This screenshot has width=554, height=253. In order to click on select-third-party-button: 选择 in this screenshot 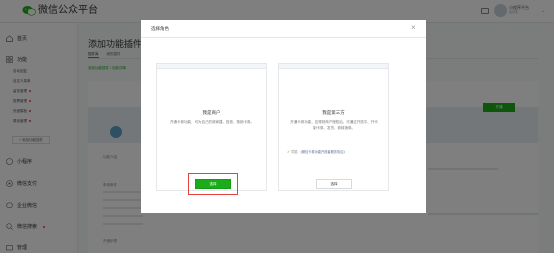, I will do `click(334, 184)`.